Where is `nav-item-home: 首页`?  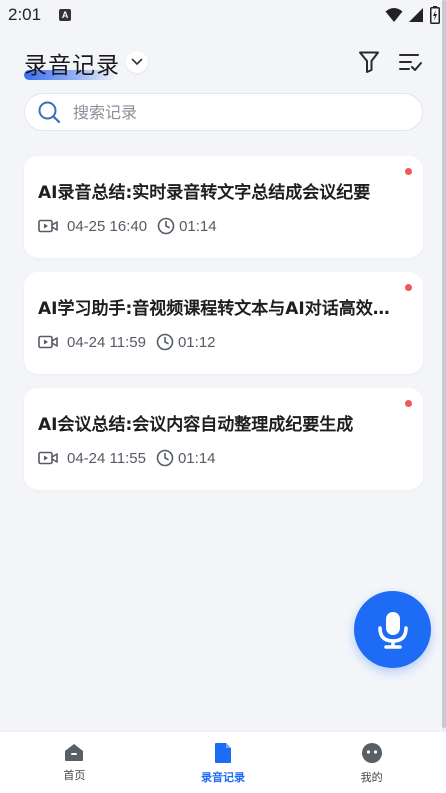 nav-item-home: 首页 is located at coordinates (74, 762).